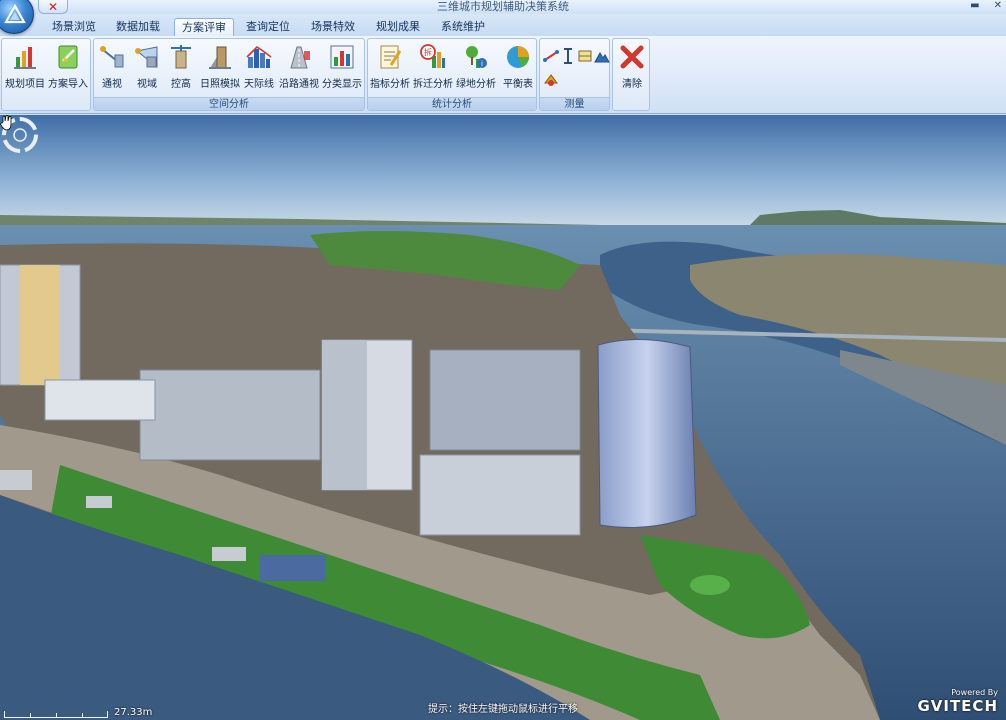 Image resolution: width=1006 pixels, height=720 pixels. What do you see at coordinates (551, 56) in the screenshot?
I see `distance-icon` at bounding box center [551, 56].